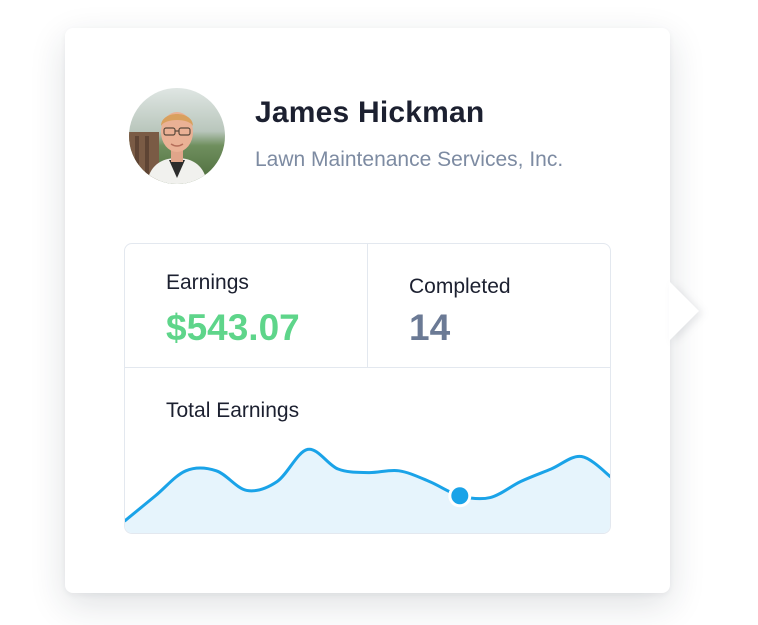  Describe the element at coordinates (409, 159) in the screenshot. I see `company-name: Lawn Maintenance Services, Inc.` at that location.